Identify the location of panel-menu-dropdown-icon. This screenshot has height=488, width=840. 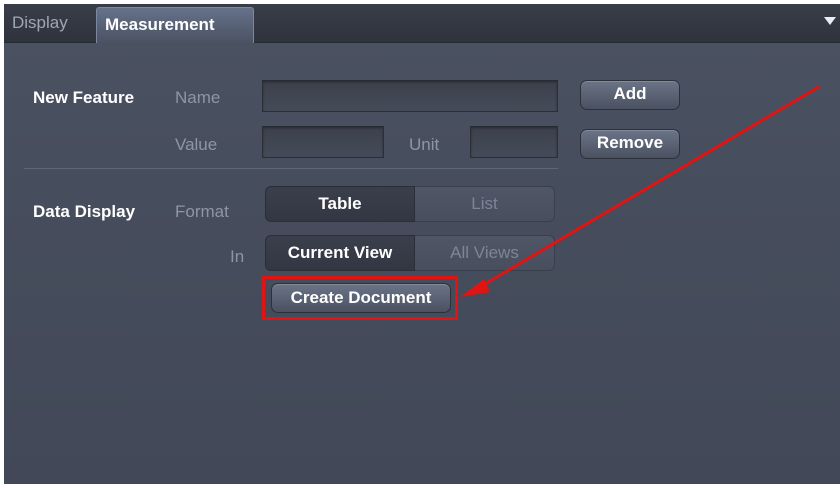
(830, 21).